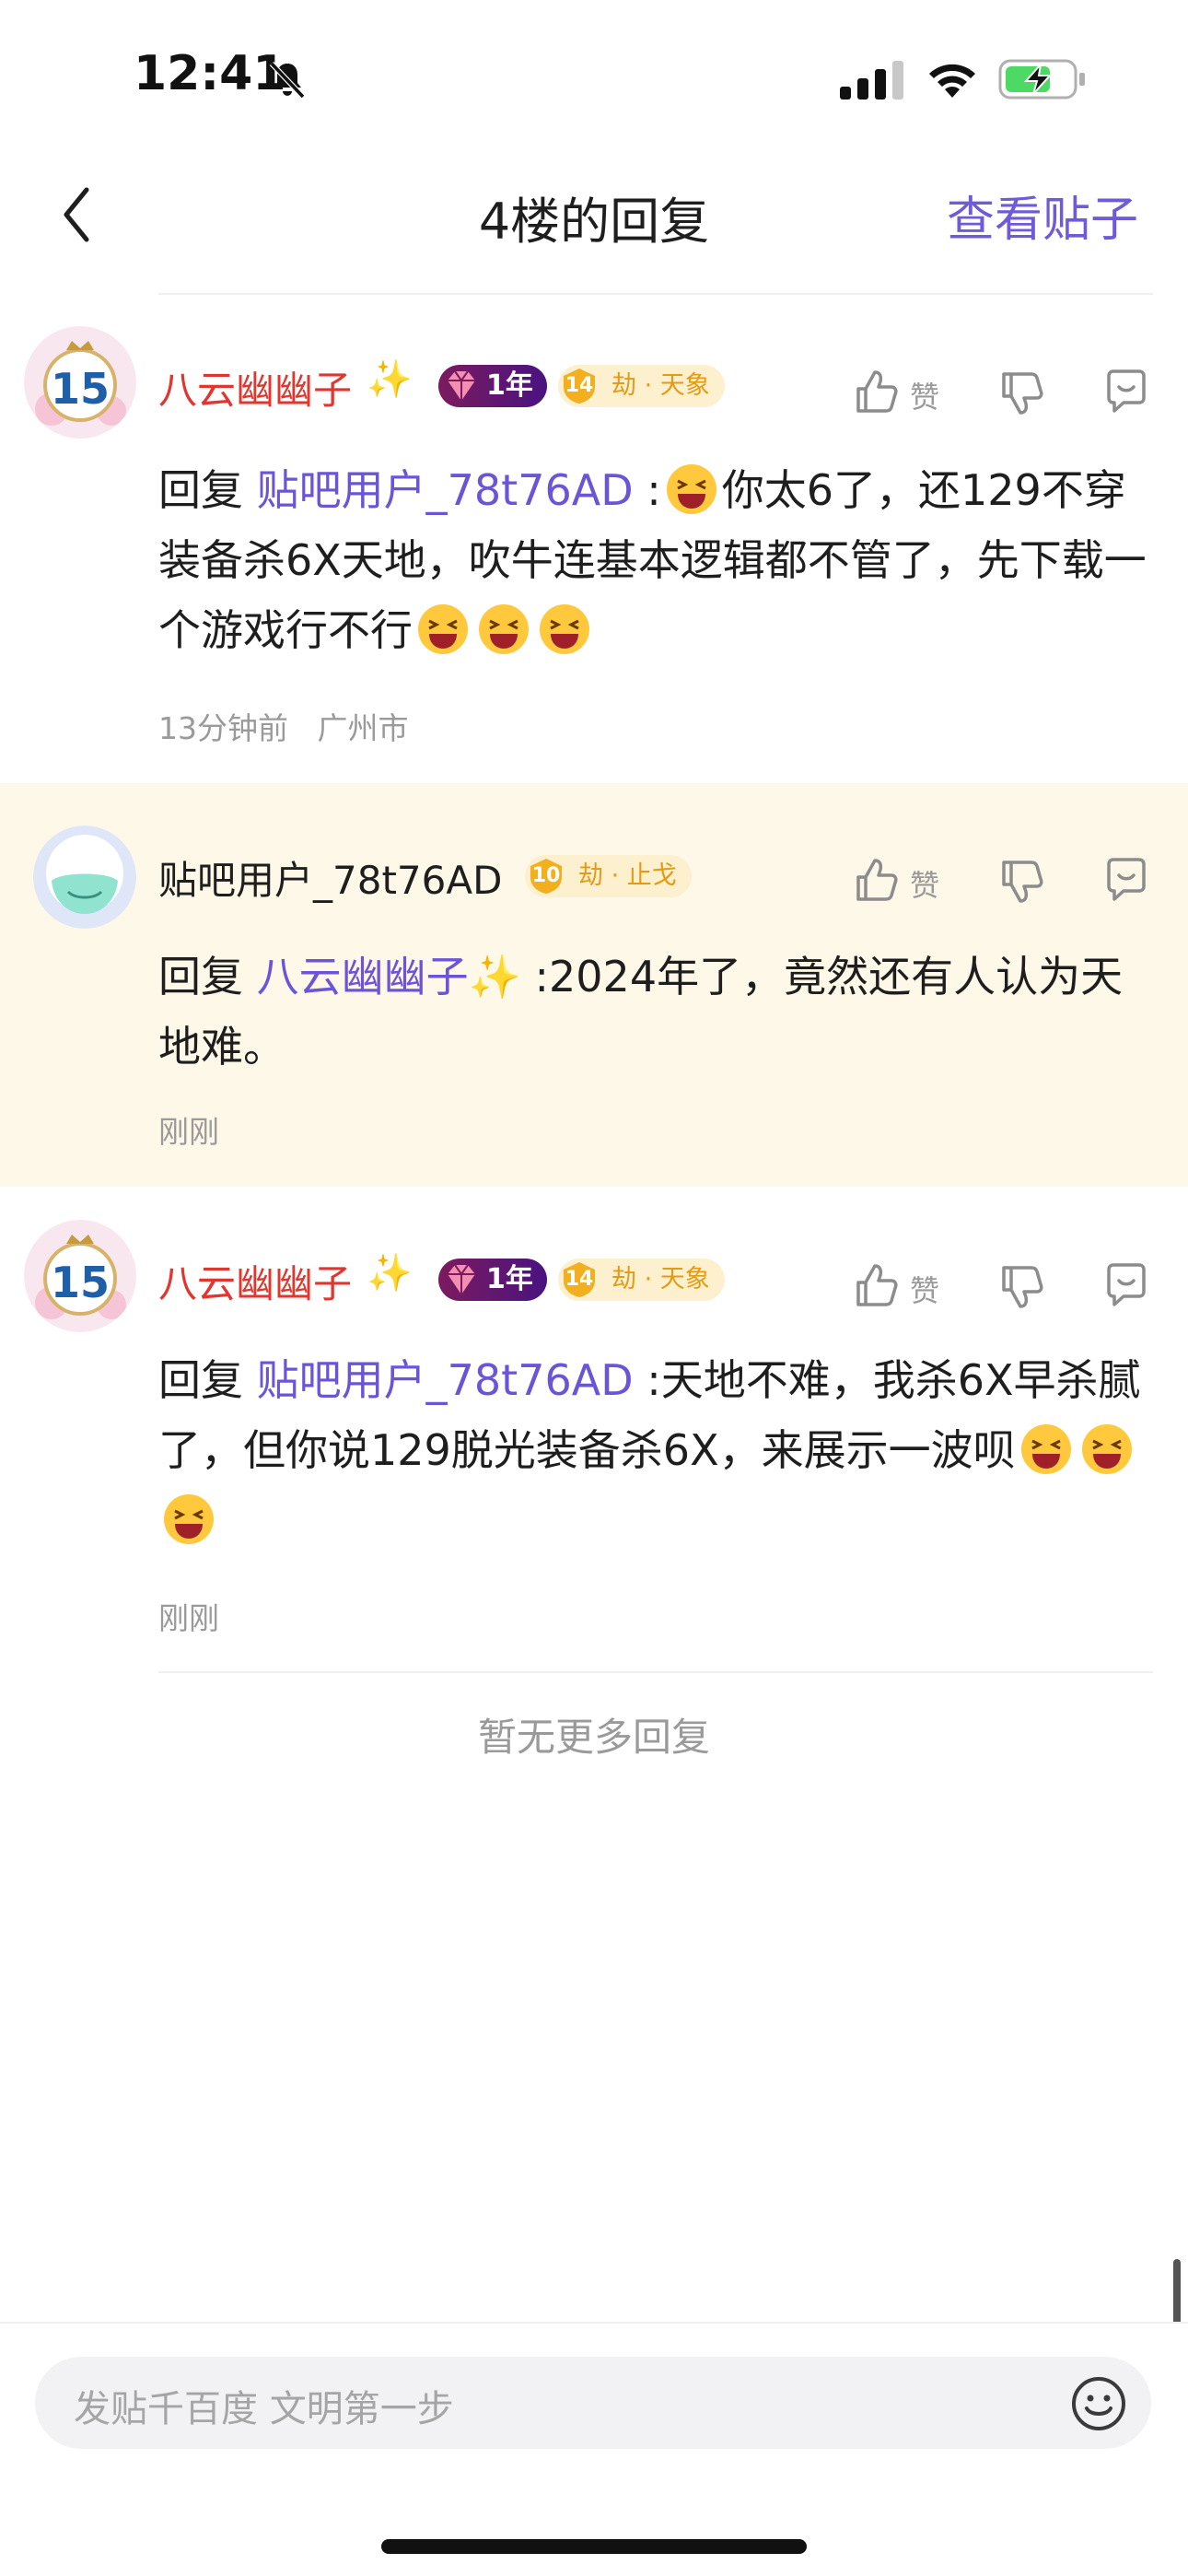 This screenshot has width=1188, height=2576. I want to click on reply-time: 13分钟前, so click(223, 728).